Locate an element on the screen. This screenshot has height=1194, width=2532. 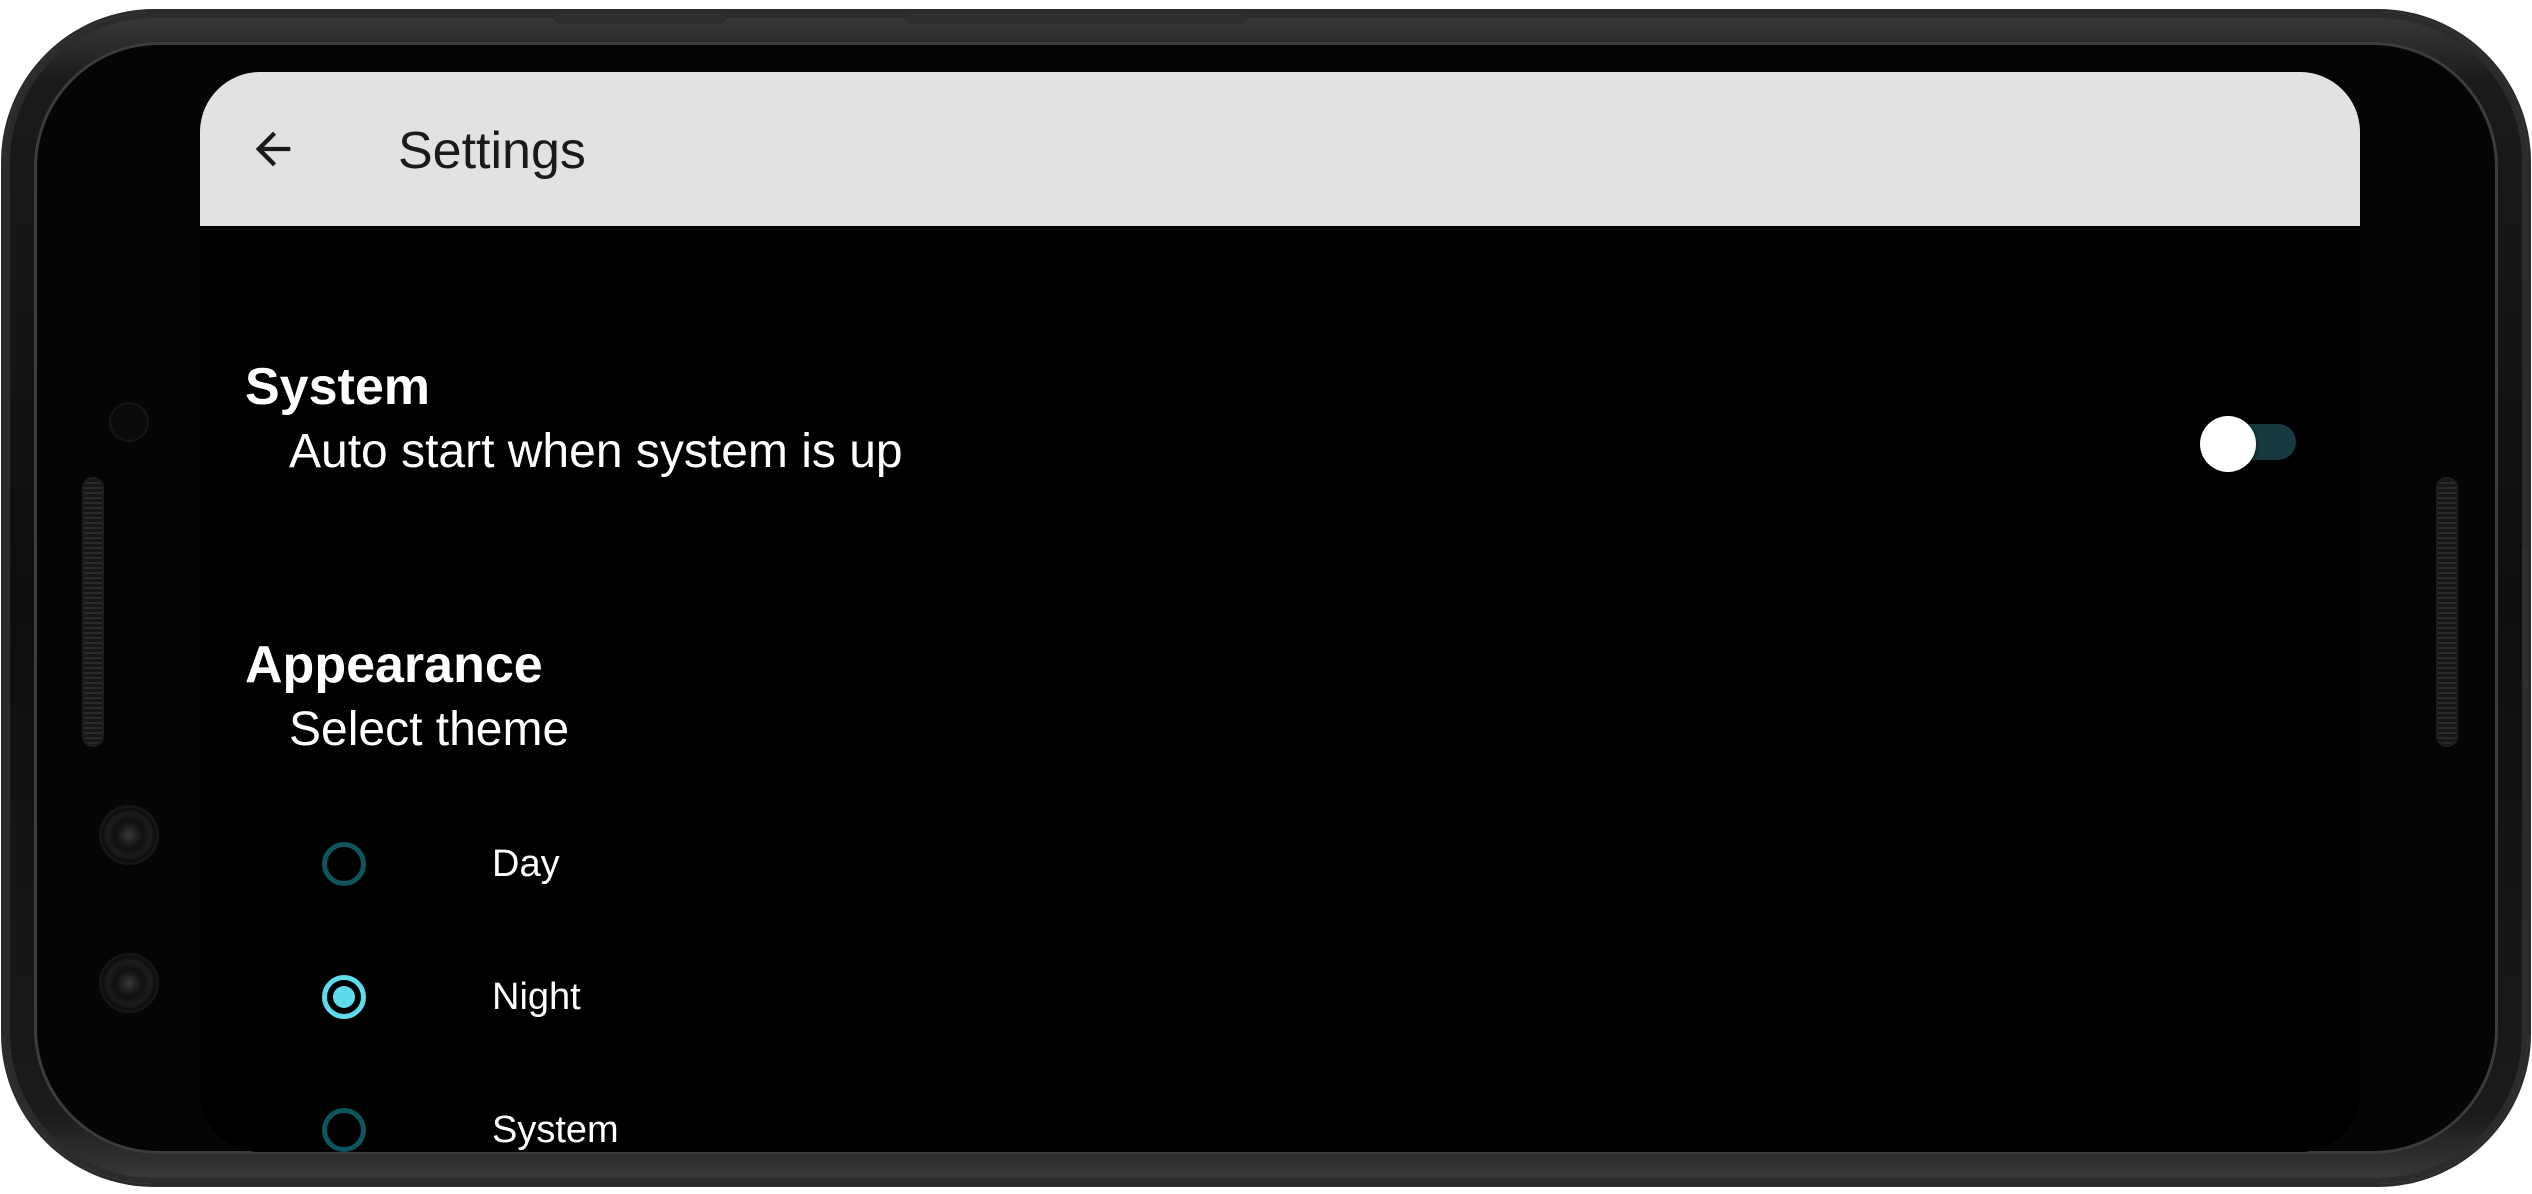
speaker-grille-left is located at coordinates (93, 612).